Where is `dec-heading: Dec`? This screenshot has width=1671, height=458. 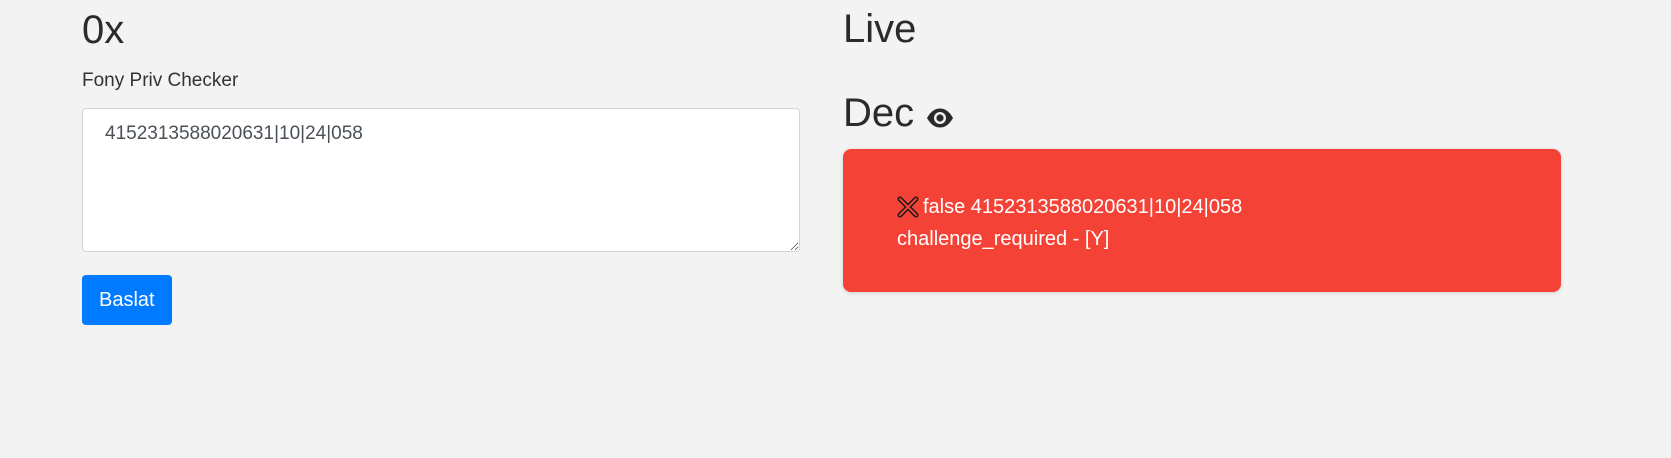
dec-heading: Dec is located at coordinates (879, 113).